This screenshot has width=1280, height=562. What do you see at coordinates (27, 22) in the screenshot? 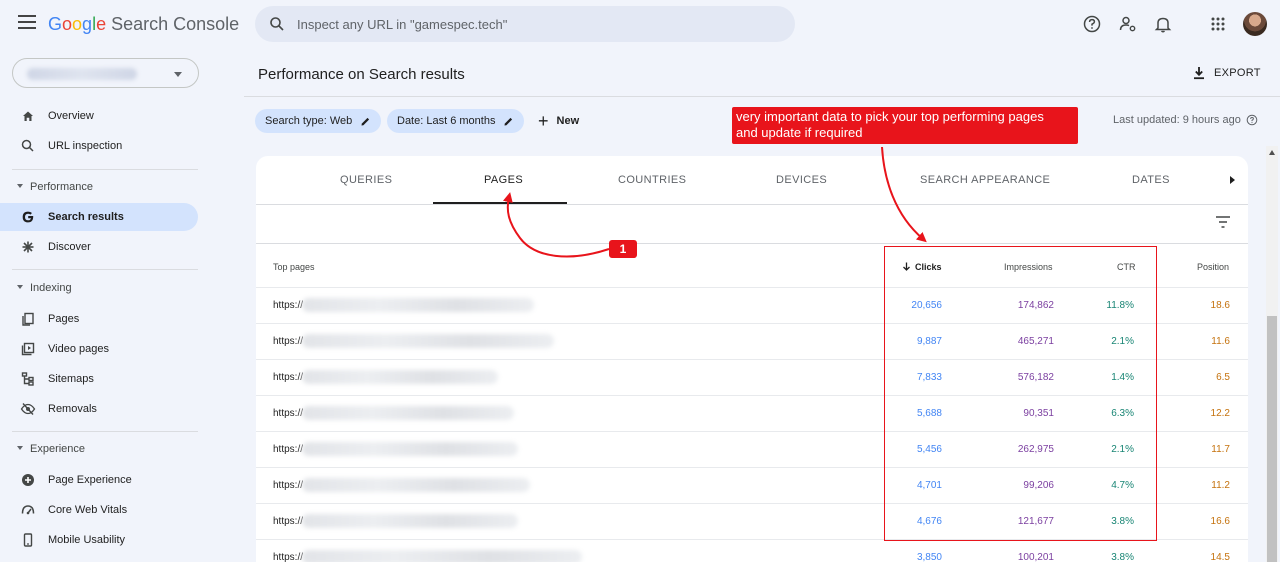
I see `menu-icon` at bounding box center [27, 22].